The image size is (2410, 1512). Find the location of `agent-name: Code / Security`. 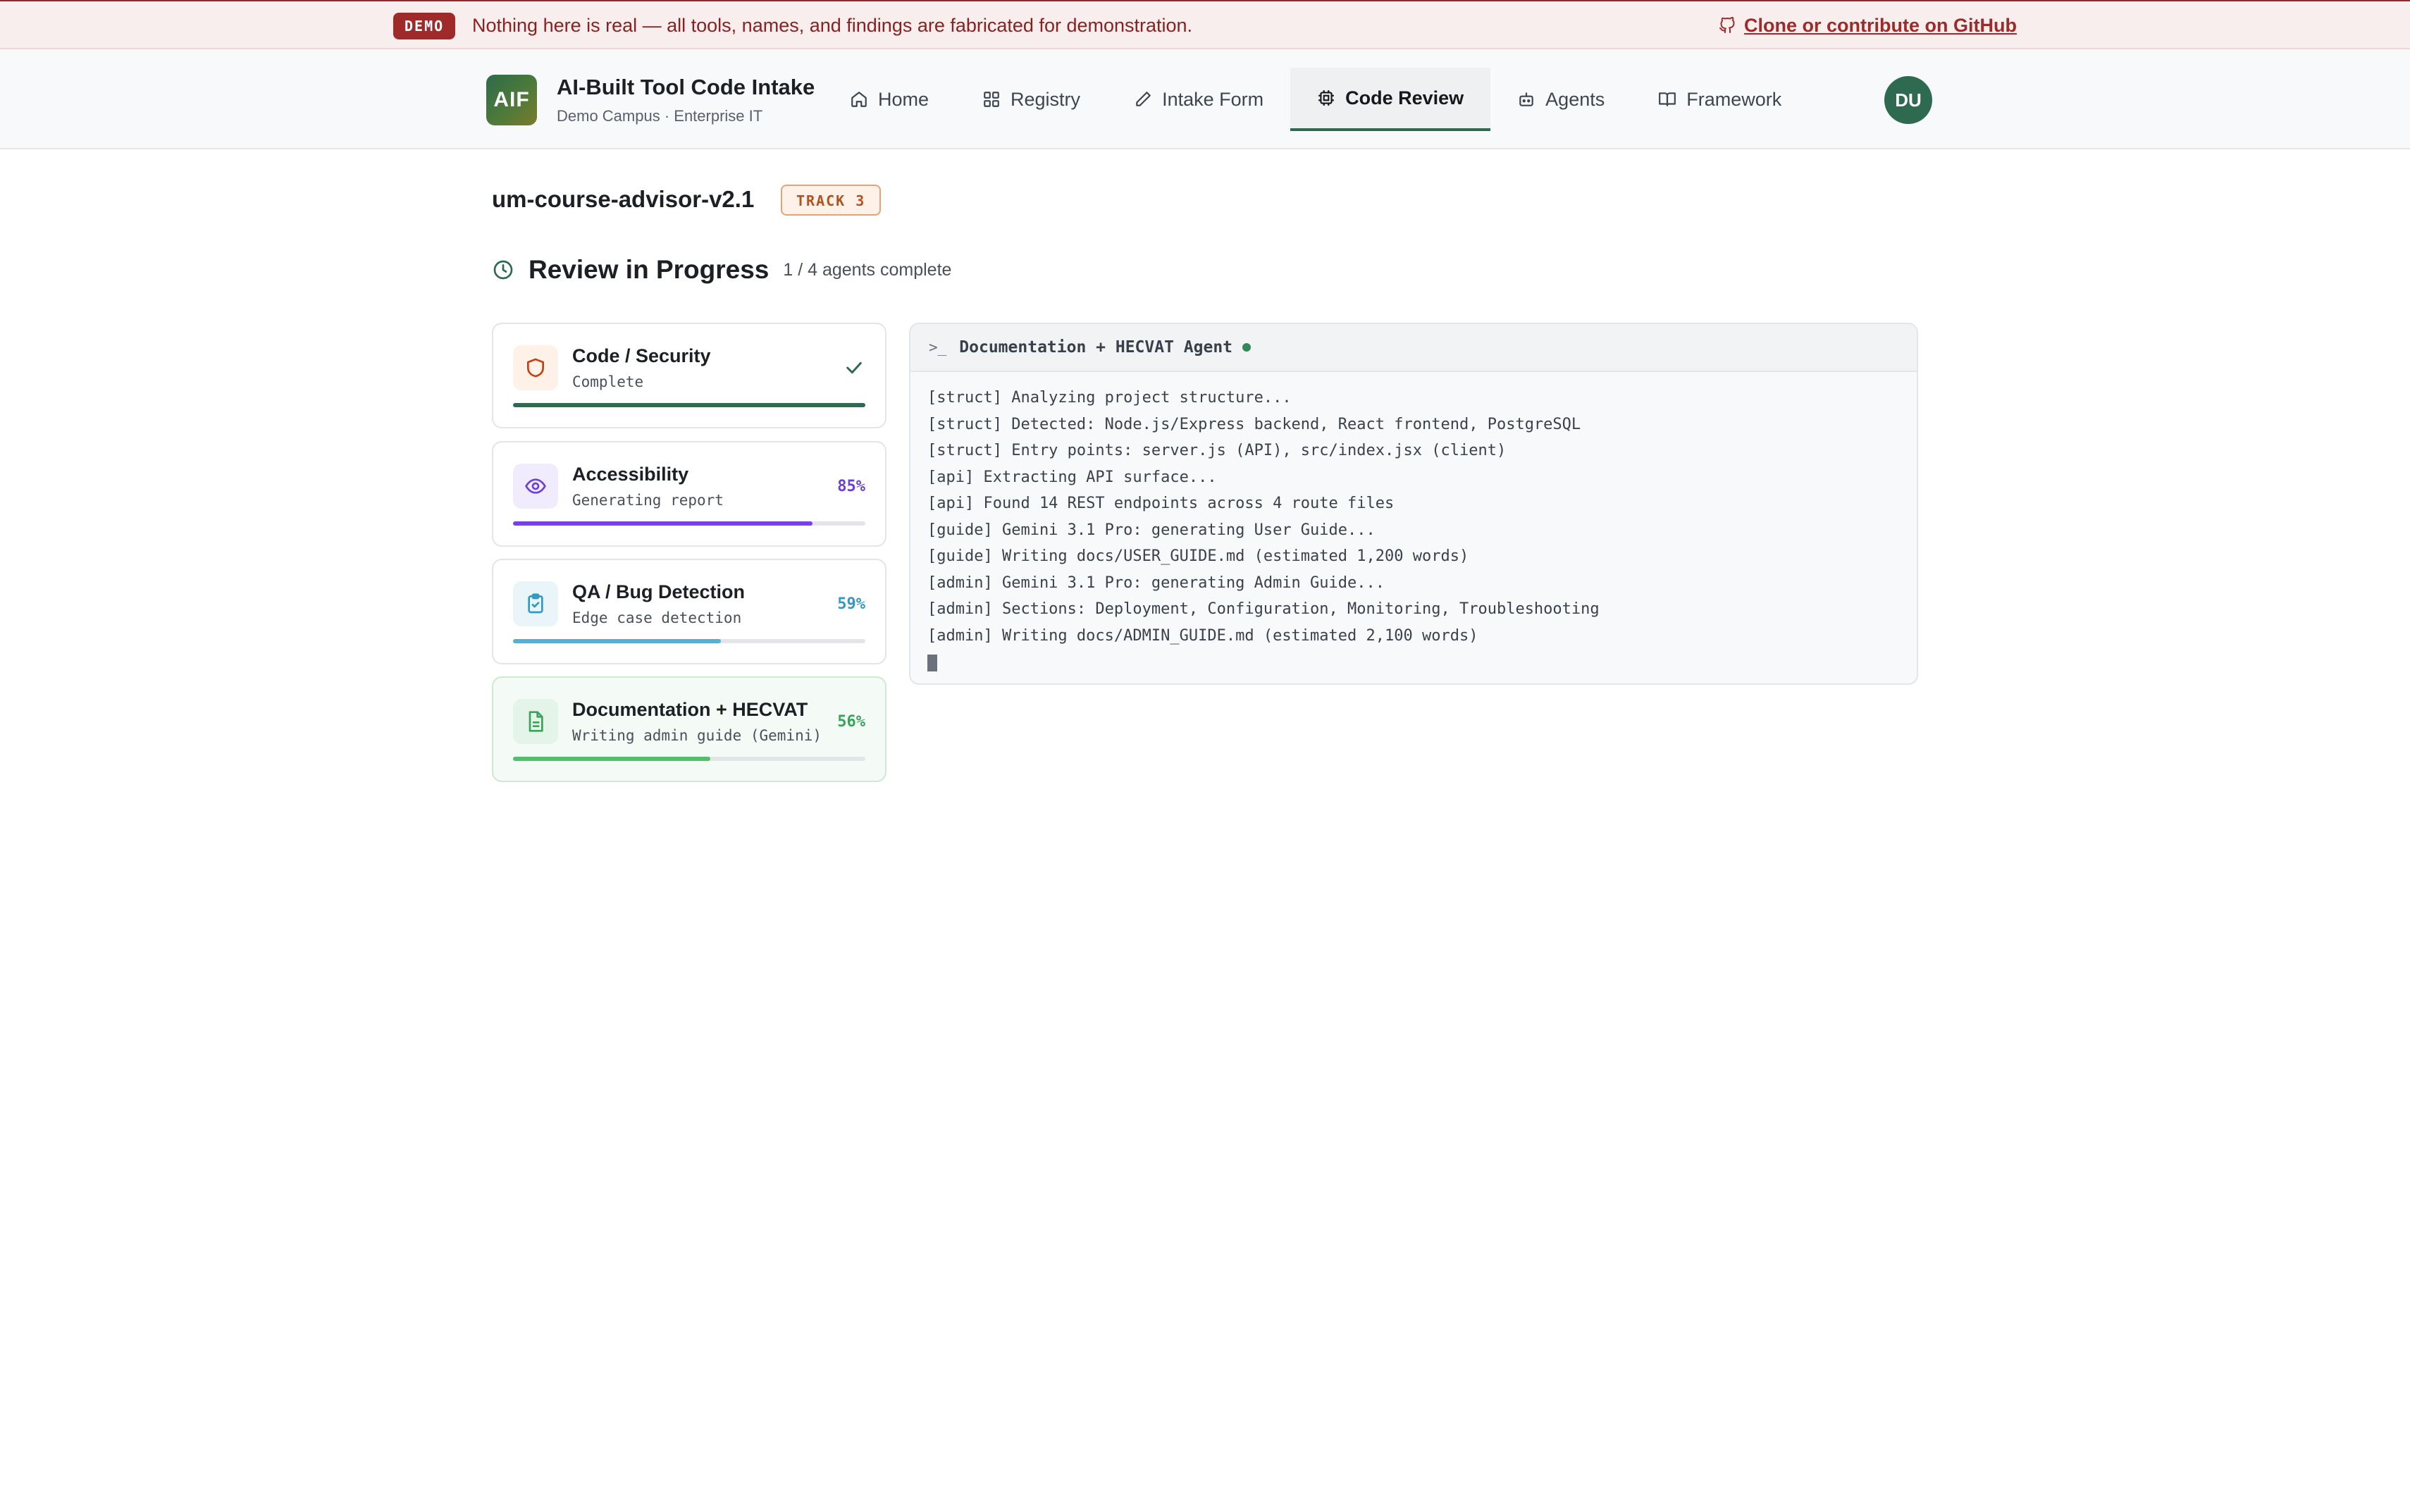

agent-name: Code / Security is located at coordinates (641, 355).